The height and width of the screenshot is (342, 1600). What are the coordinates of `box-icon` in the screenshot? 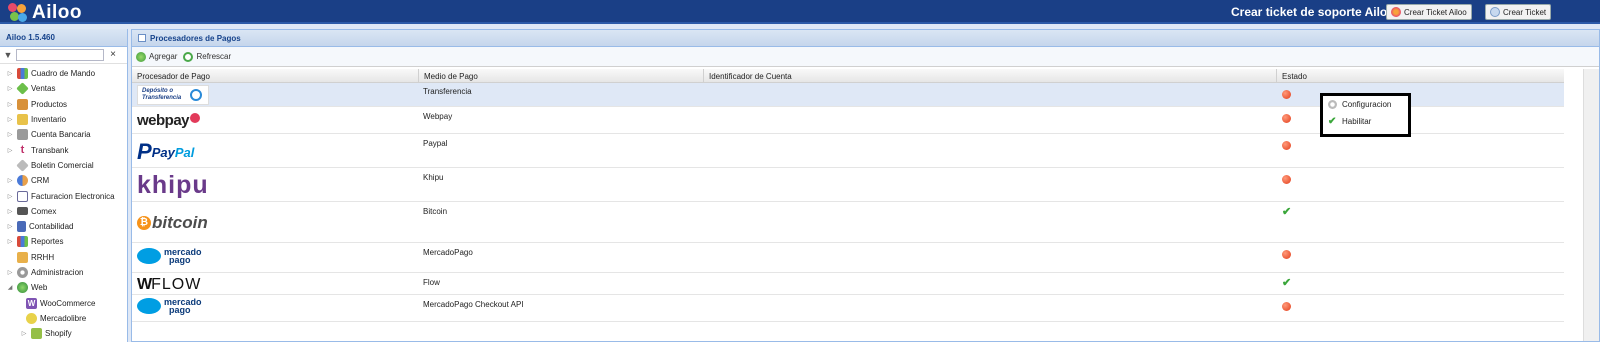 It's located at (22, 104).